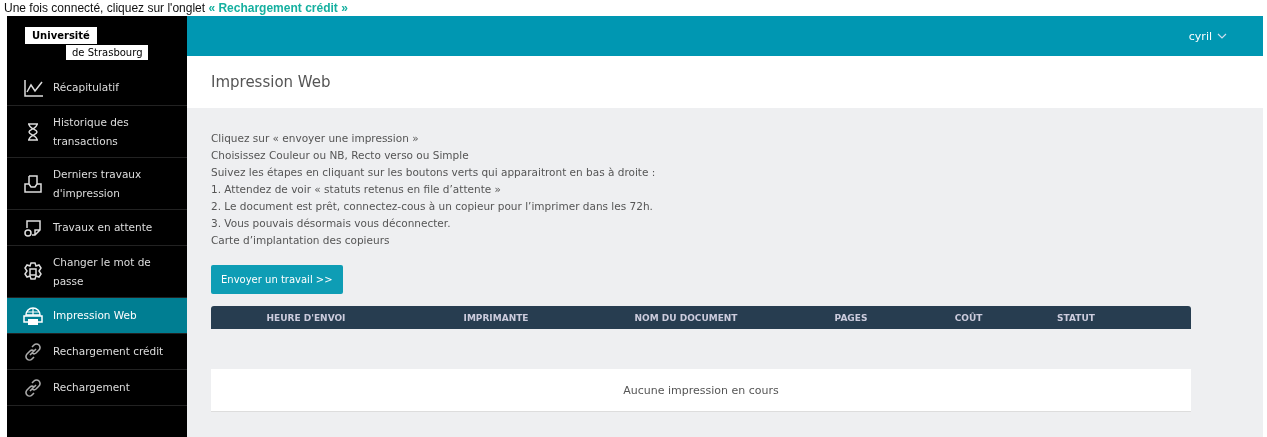 The width and height of the screenshot is (1267, 437). Describe the element at coordinates (356, 189) in the screenshot. I see `instruction-line: 1. Attendez de voir « statuts retenus en file d’attente »` at that location.